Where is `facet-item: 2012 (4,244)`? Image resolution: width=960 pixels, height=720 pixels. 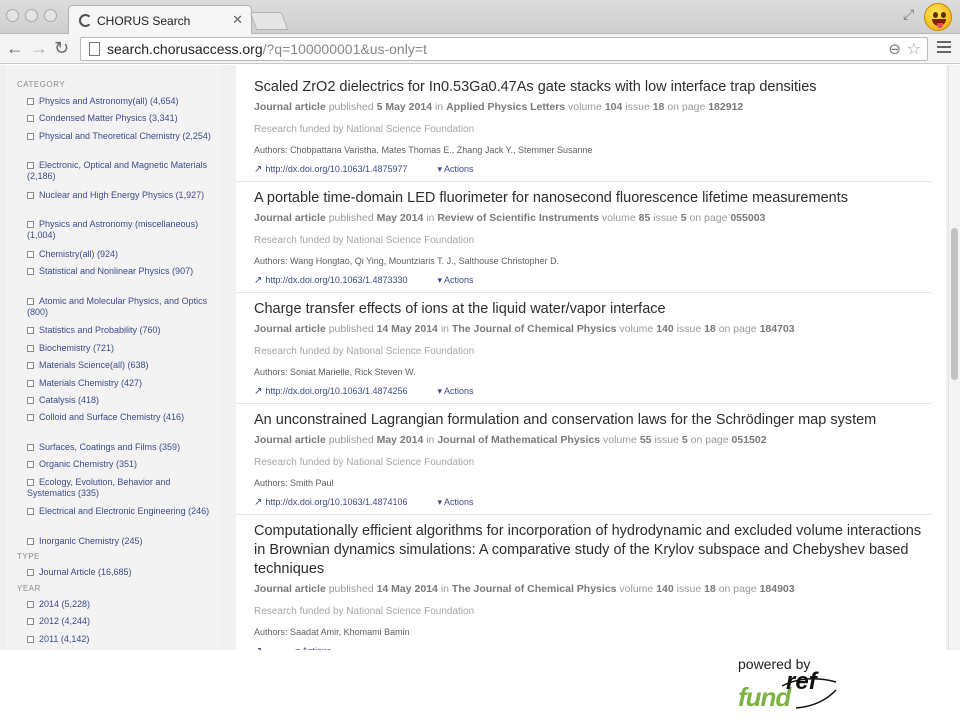
facet-item: 2012 (4,244) is located at coordinates (122, 621).